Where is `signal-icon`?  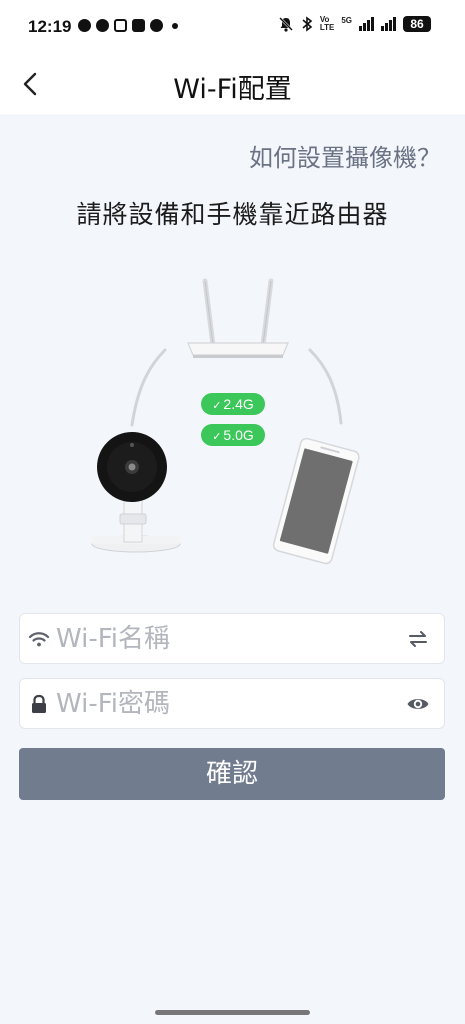 signal-icon is located at coordinates (366, 24).